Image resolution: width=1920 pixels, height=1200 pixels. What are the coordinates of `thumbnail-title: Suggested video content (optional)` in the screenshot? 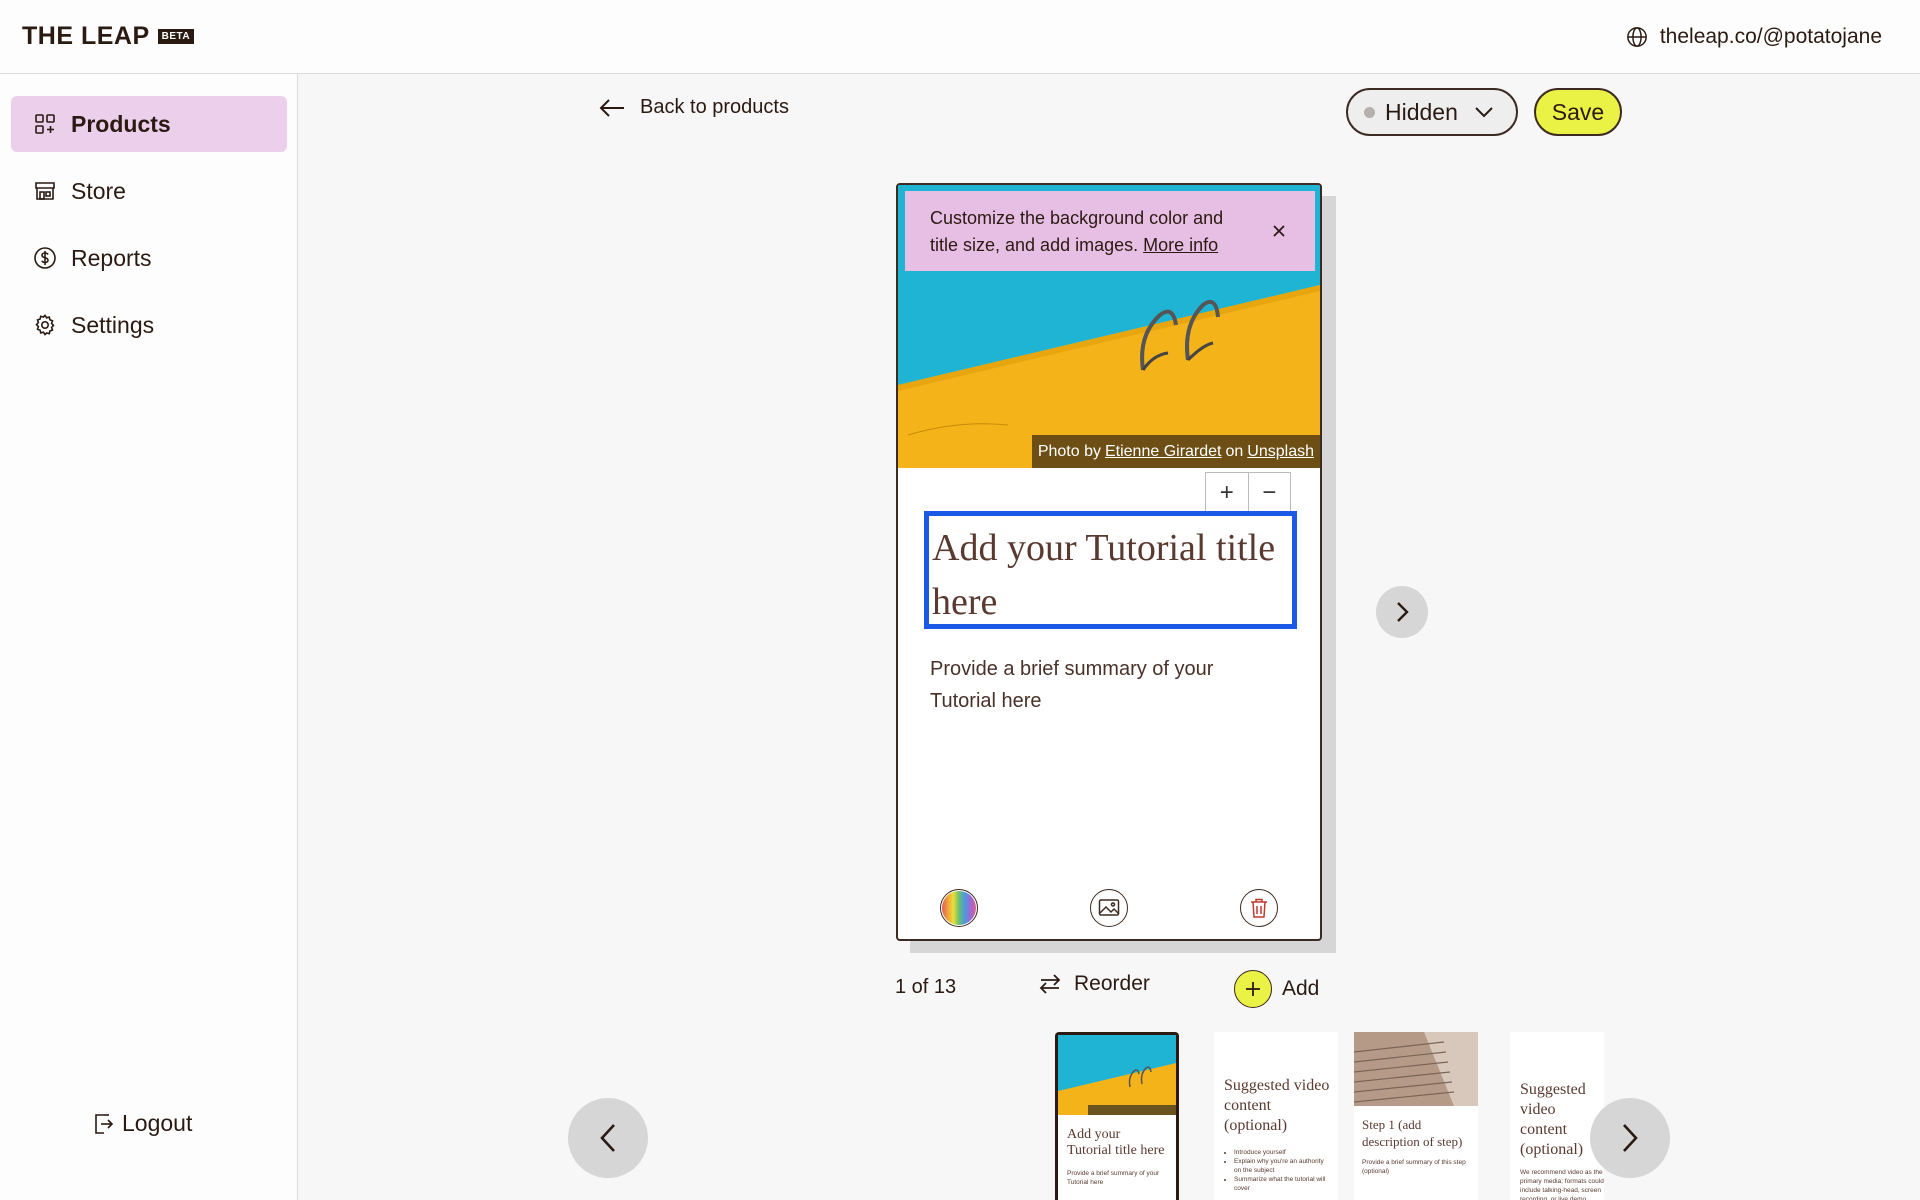 It's located at (1277, 1105).